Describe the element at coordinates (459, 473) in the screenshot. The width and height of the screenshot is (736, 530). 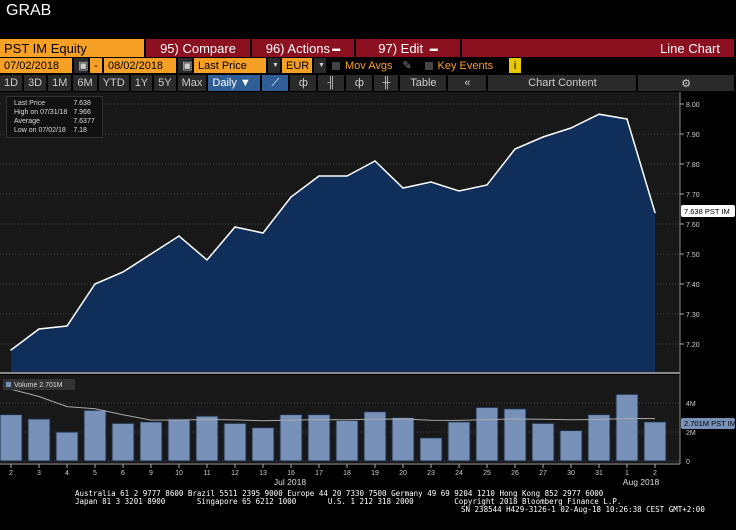
I see `x-tick-label: 24` at that location.